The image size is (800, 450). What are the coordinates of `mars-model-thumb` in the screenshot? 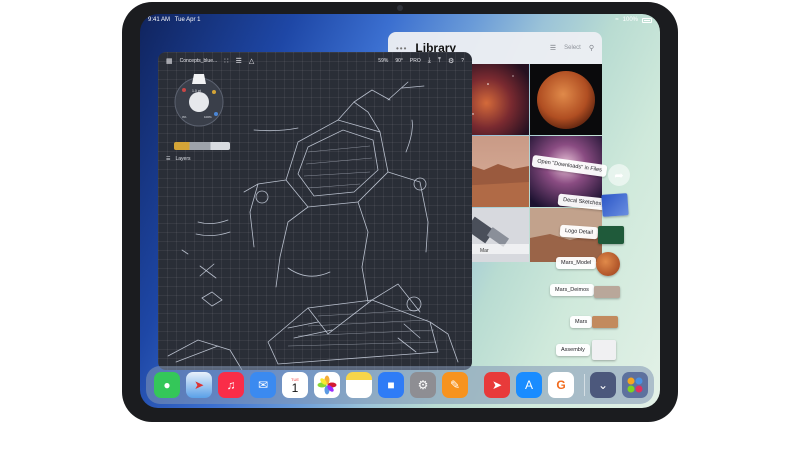 It's located at (608, 264).